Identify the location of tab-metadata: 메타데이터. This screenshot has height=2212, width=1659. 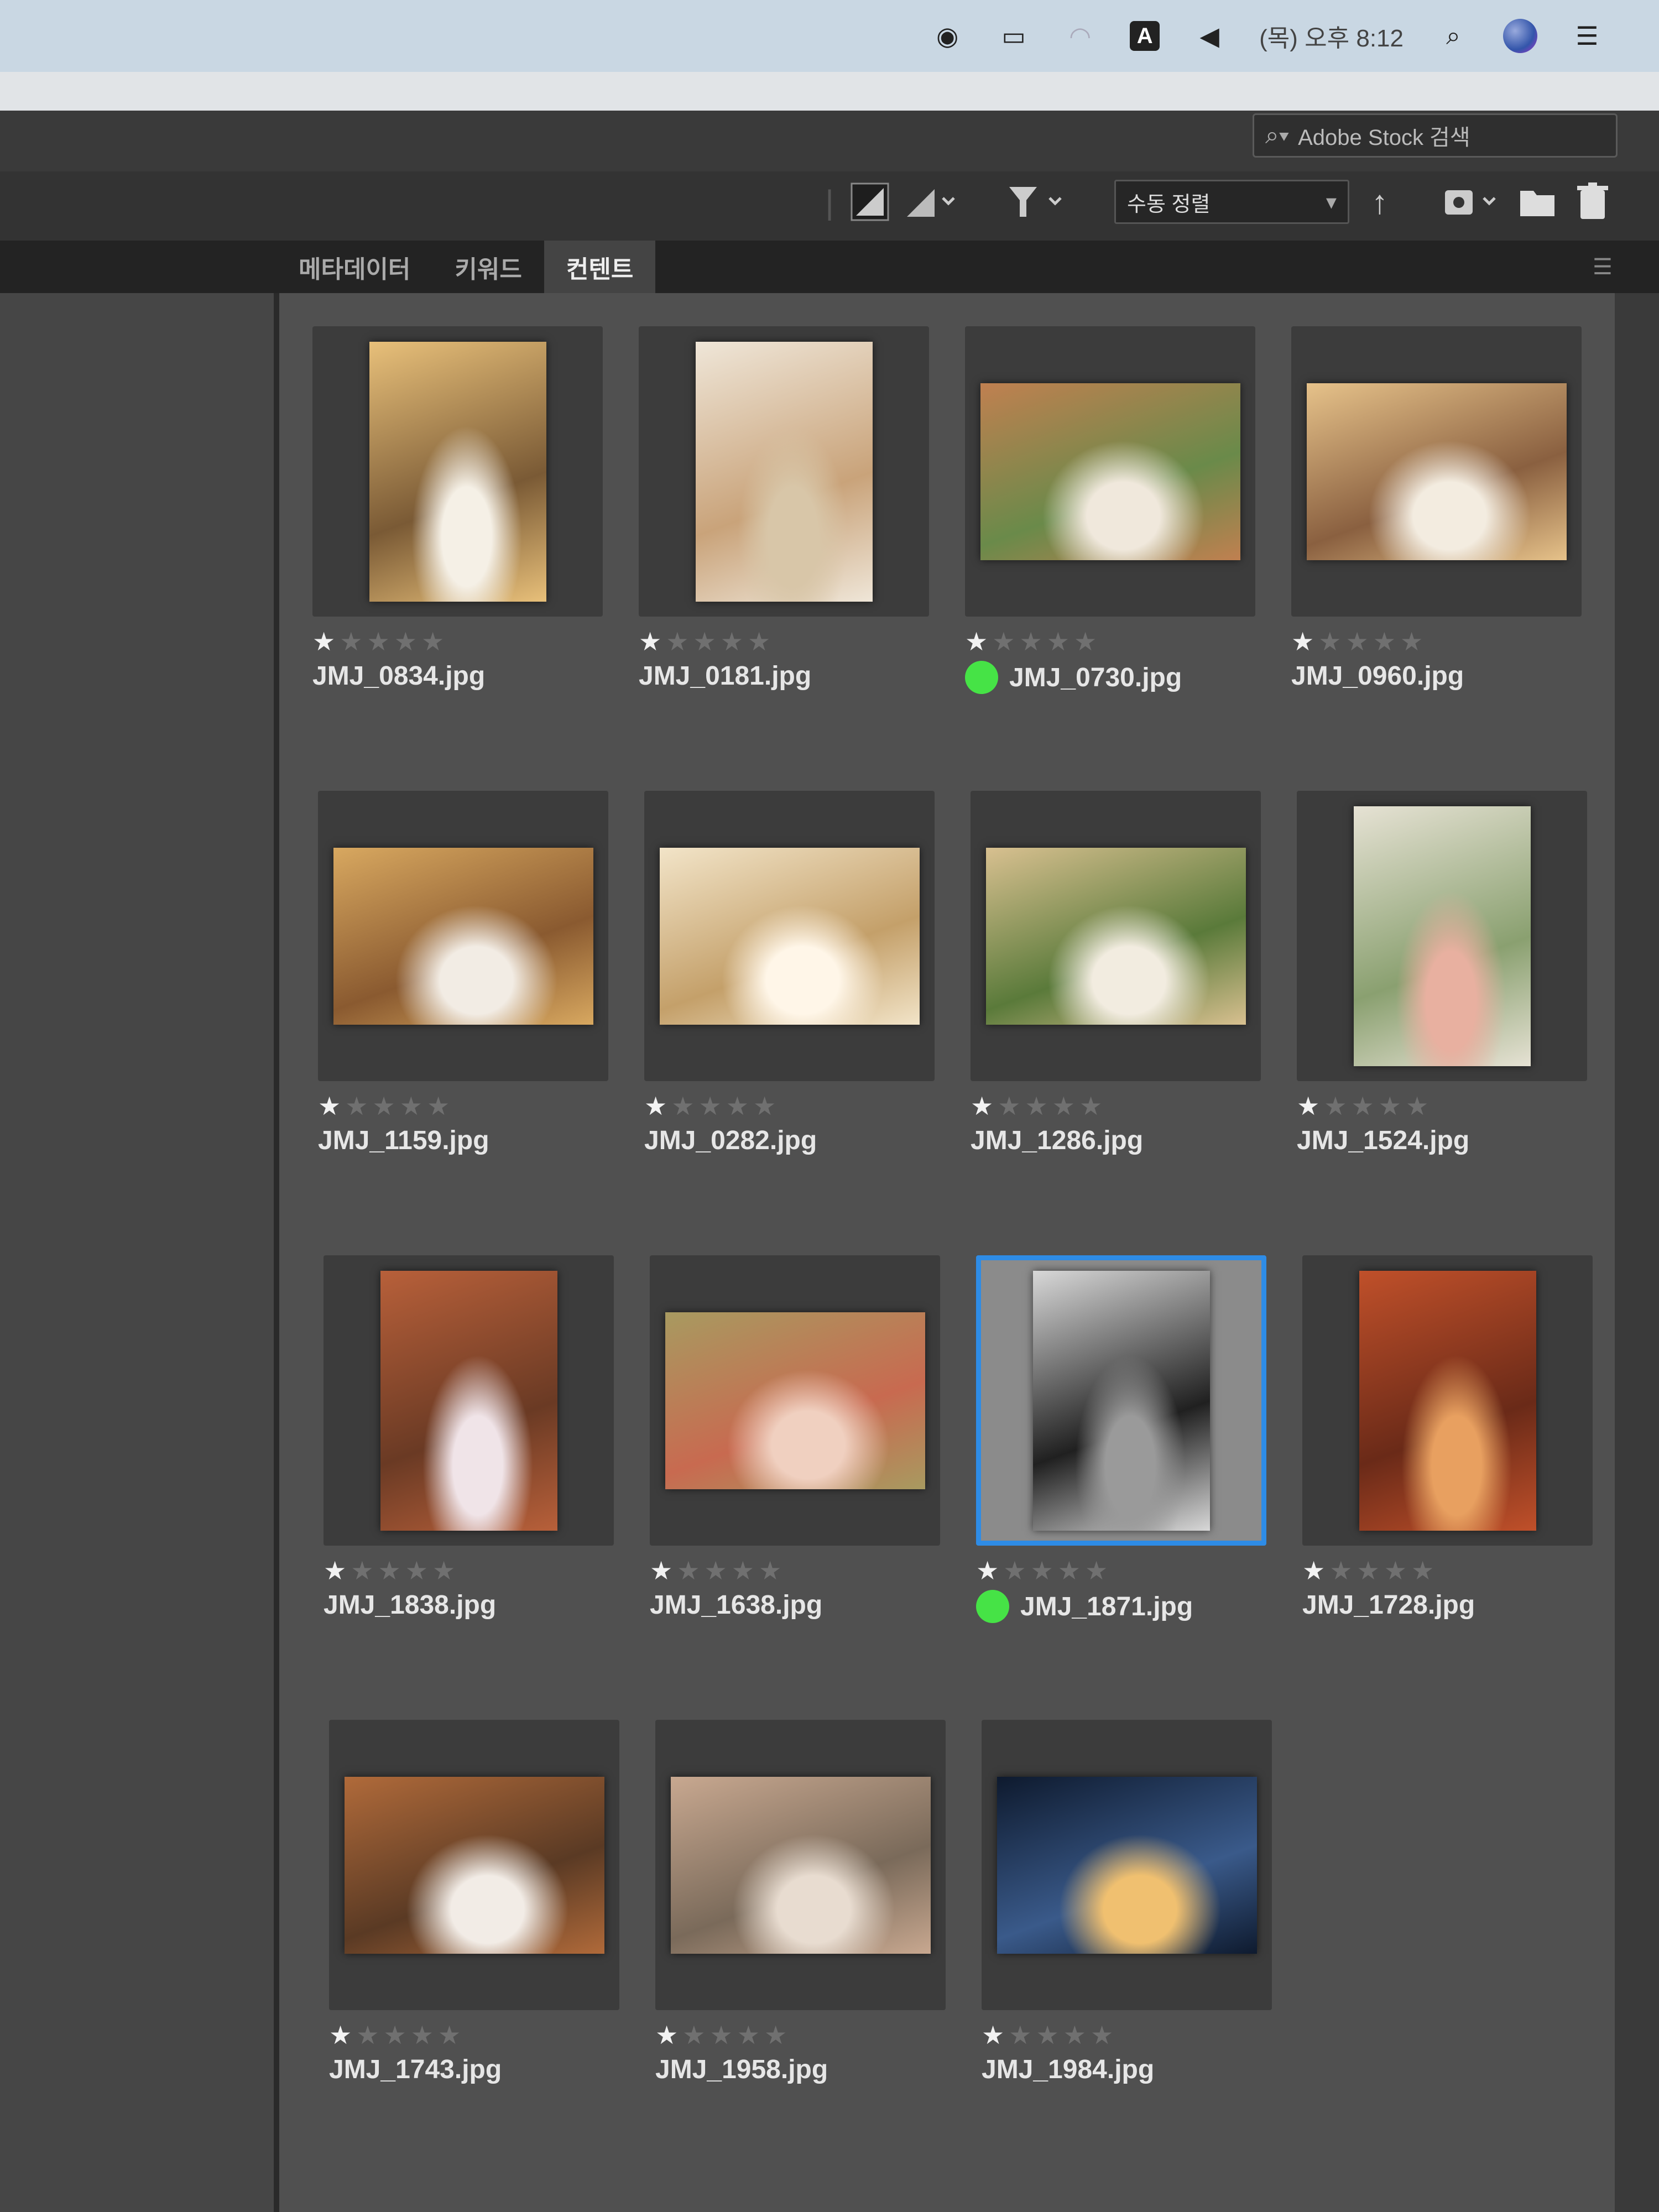
(354, 267).